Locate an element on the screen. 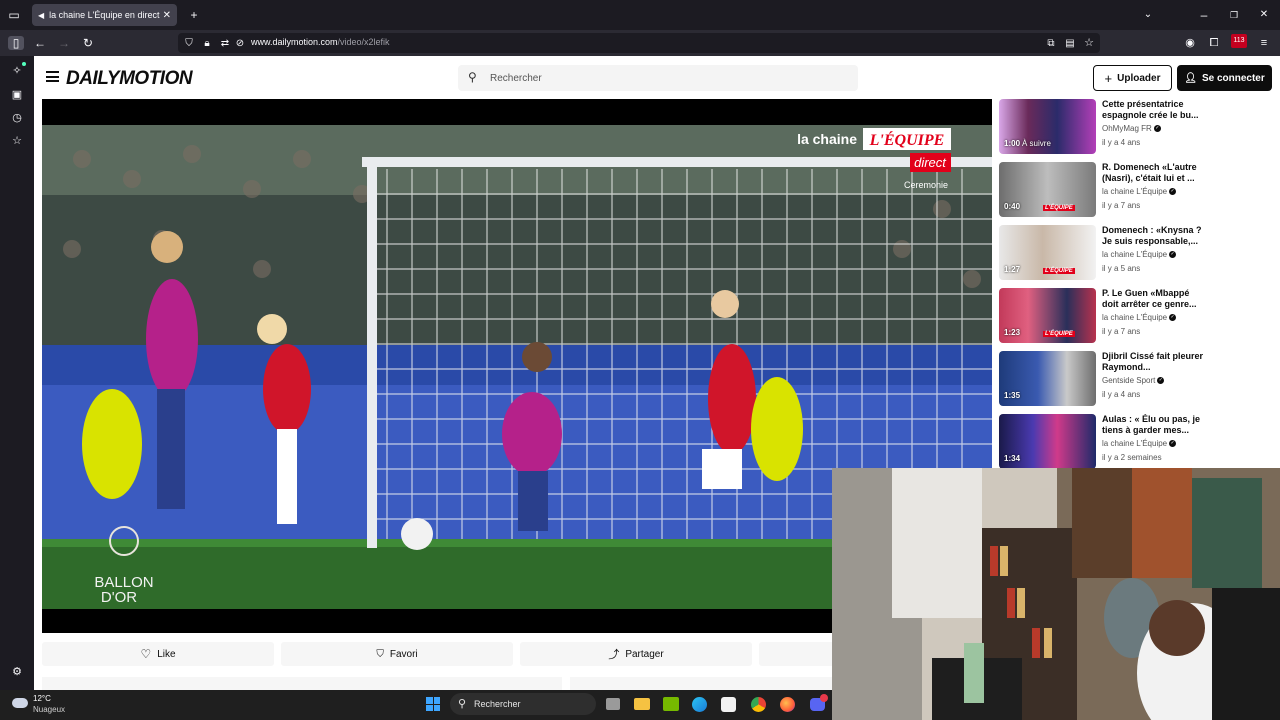  hamburger-menu-icon is located at coordinates (52, 76).